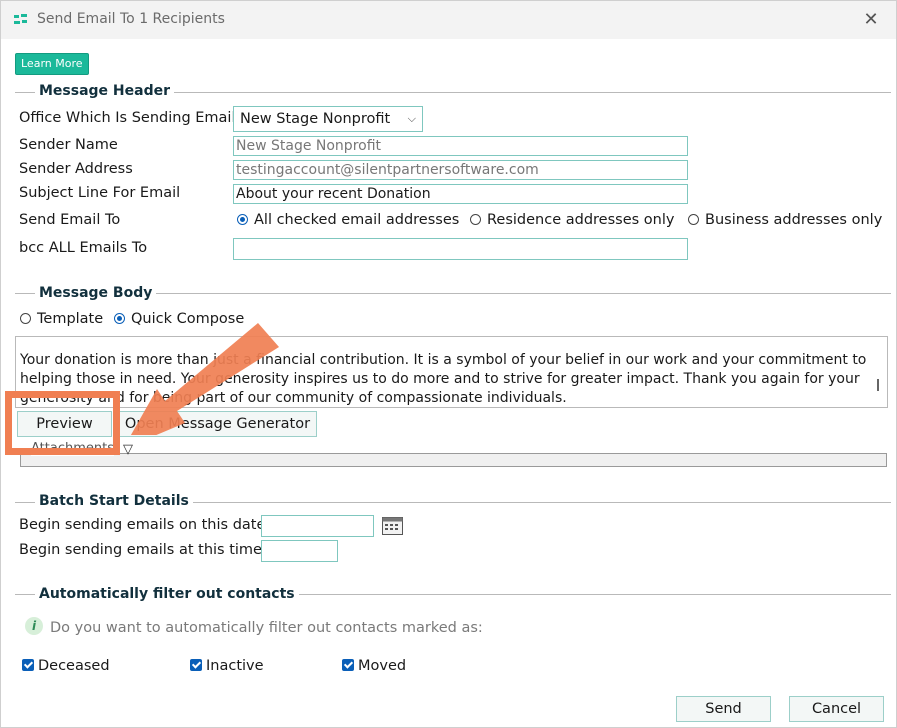 This screenshot has width=897, height=728. I want to click on app-logo-icon, so click(20, 19).